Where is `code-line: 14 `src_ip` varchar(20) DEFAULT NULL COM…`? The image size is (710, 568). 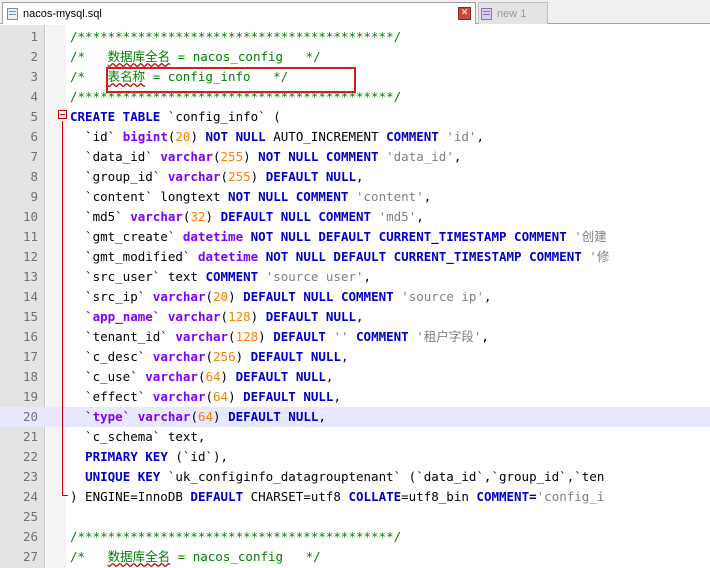 code-line: 14 `src_ip` varchar(20) DEFAULT NULL COM… is located at coordinates (355, 297).